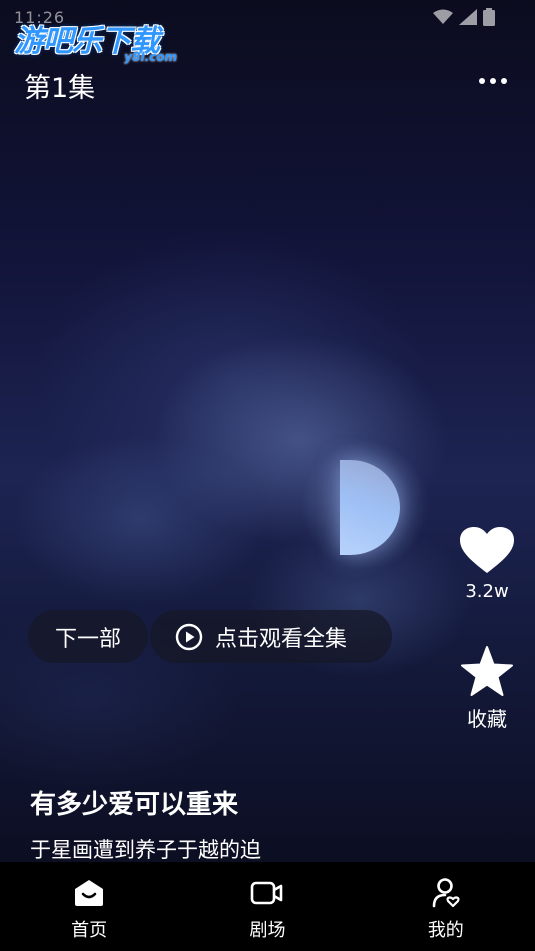 Image resolution: width=535 pixels, height=951 pixels. Describe the element at coordinates (89, 893) in the screenshot. I see `home-icon` at that location.